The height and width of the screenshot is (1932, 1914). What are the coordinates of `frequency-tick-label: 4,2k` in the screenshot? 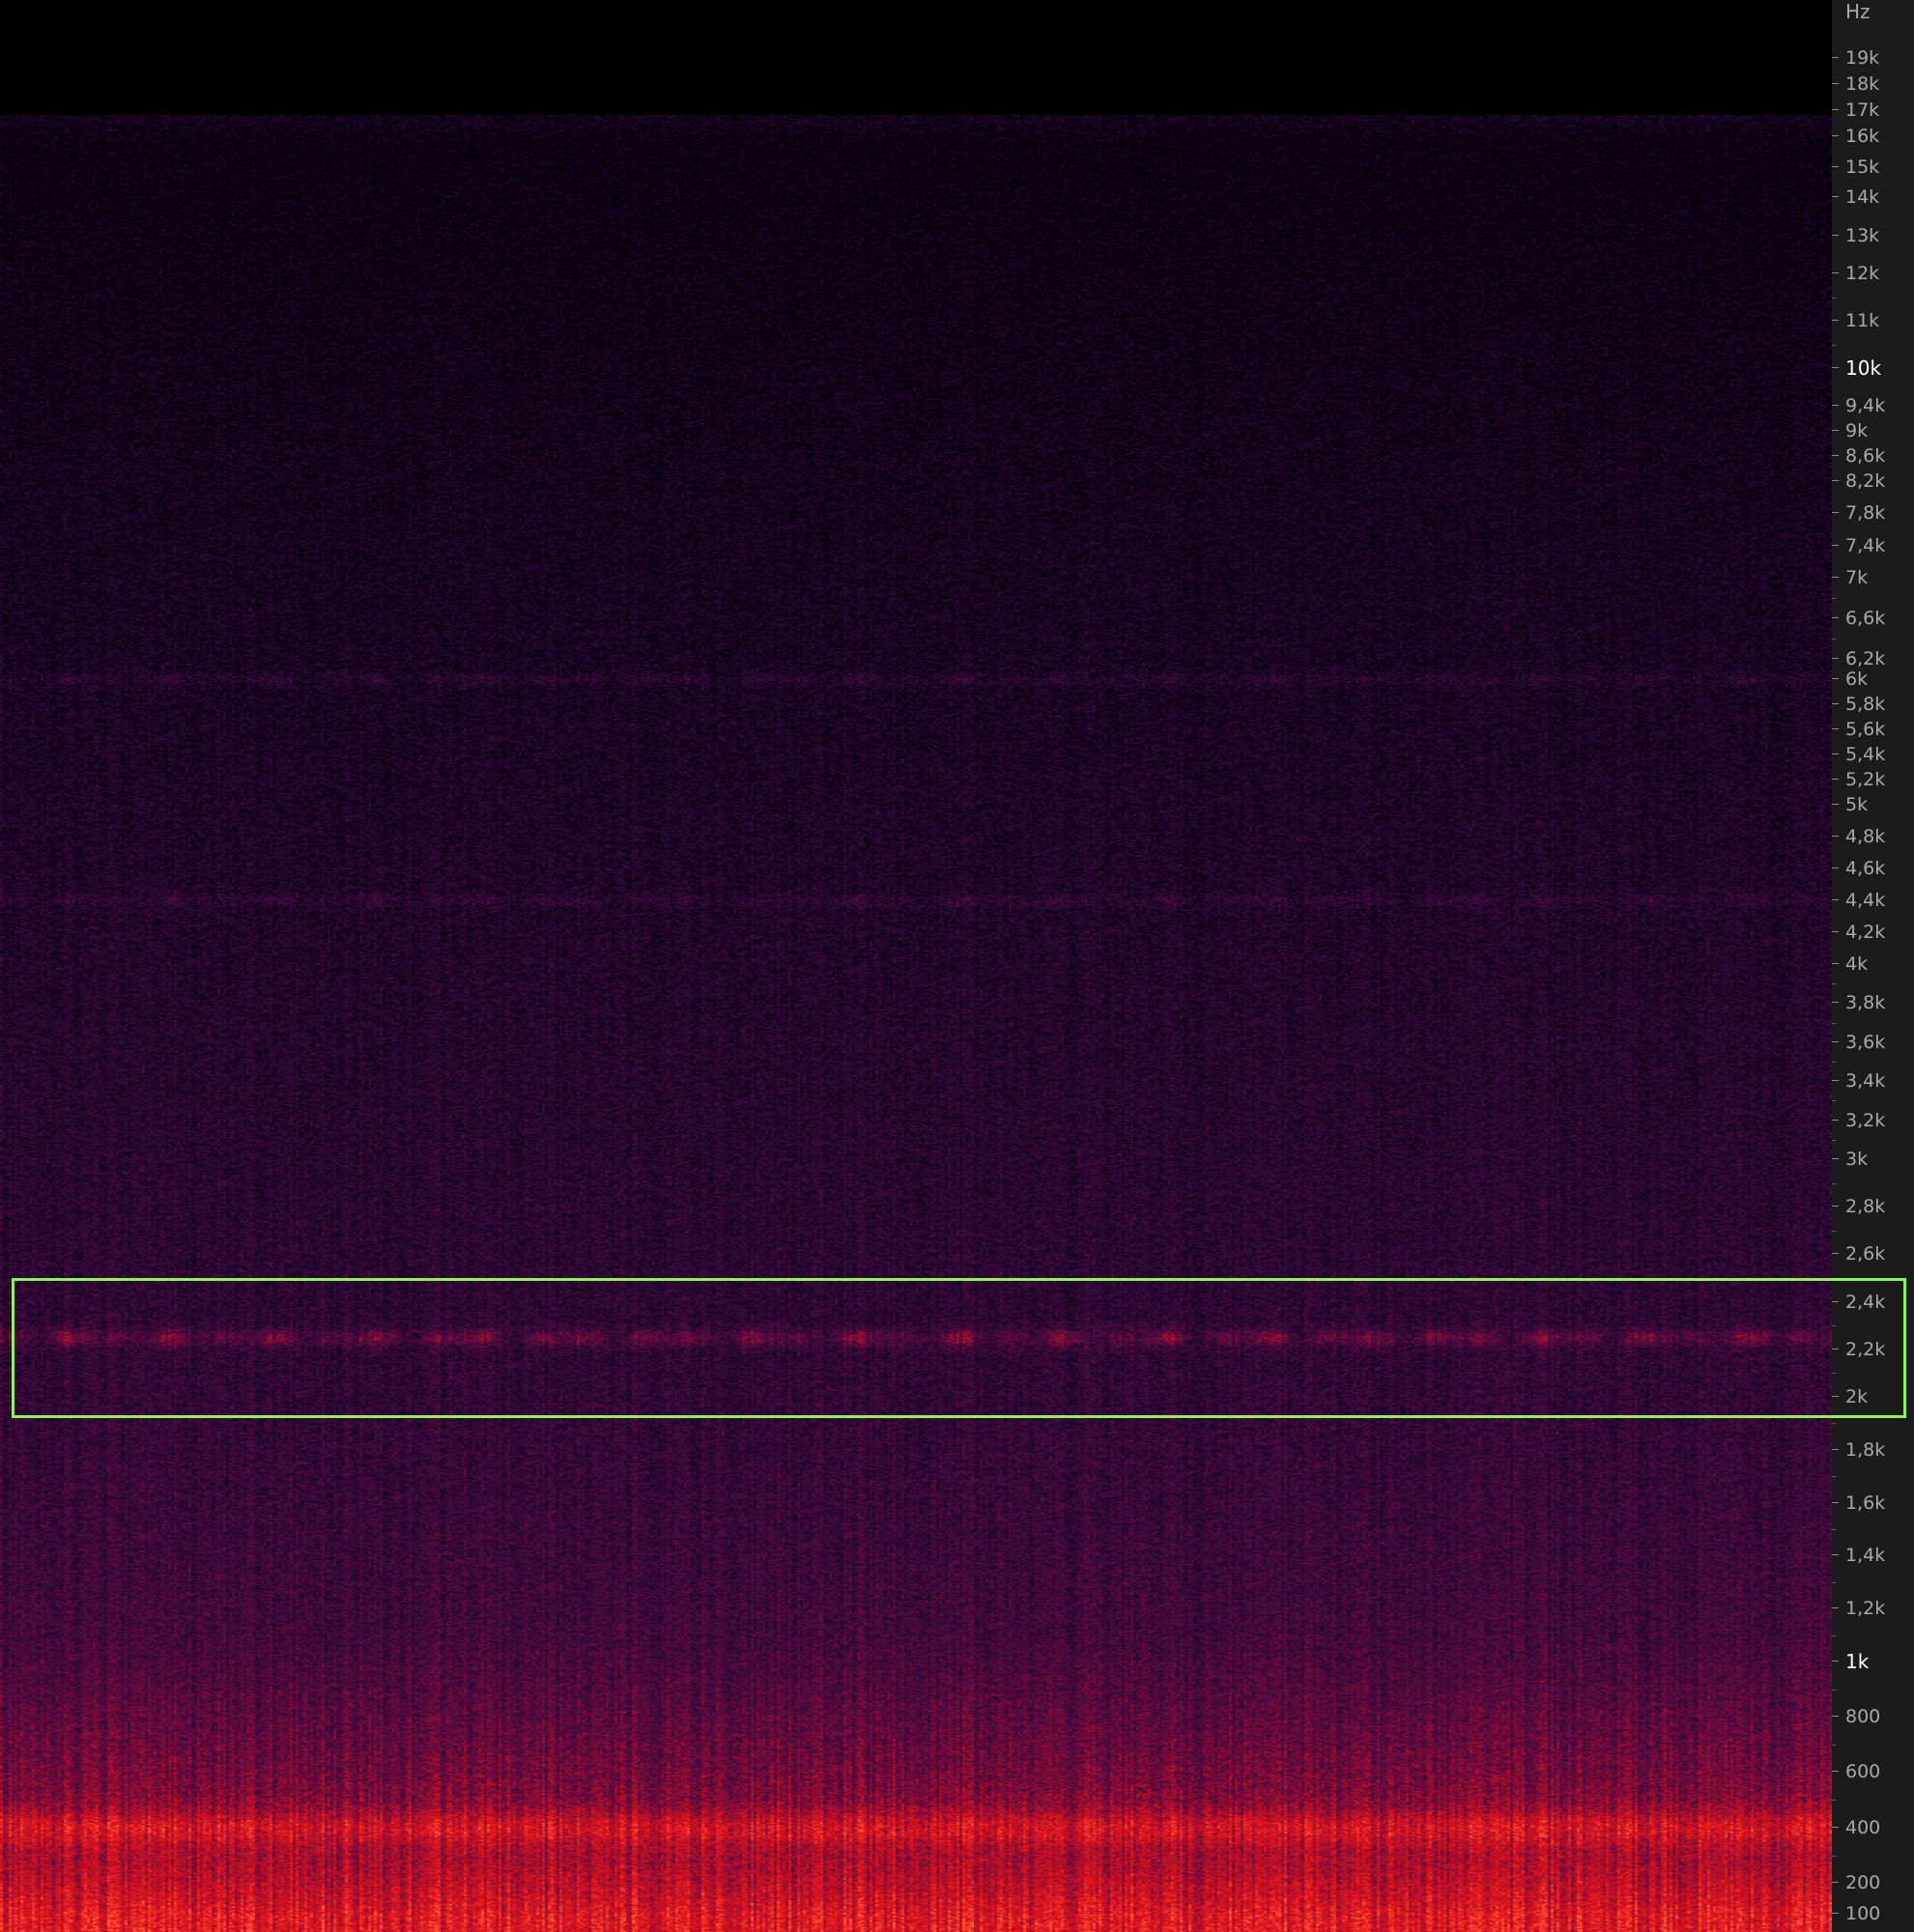 It's located at (1866, 932).